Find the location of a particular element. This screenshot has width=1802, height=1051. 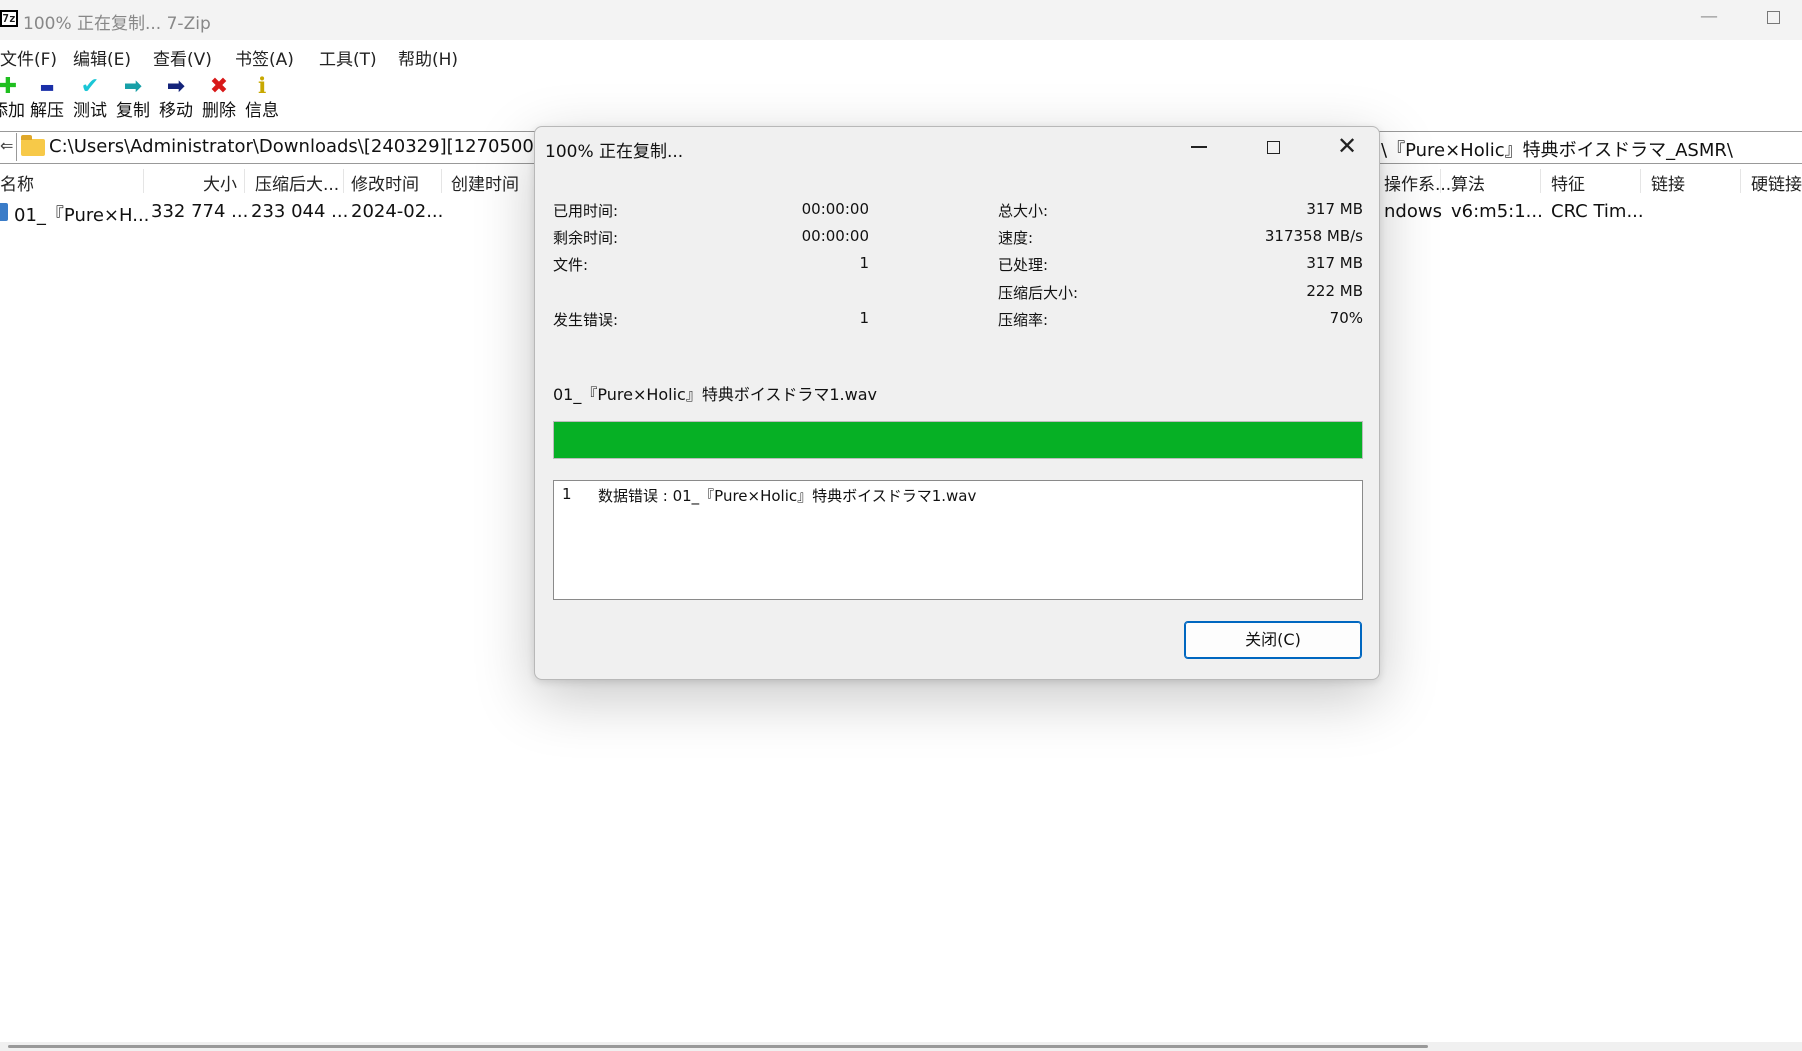

dialog-titlebar: 100% 正在复制... ✕ is located at coordinates (957, 148).